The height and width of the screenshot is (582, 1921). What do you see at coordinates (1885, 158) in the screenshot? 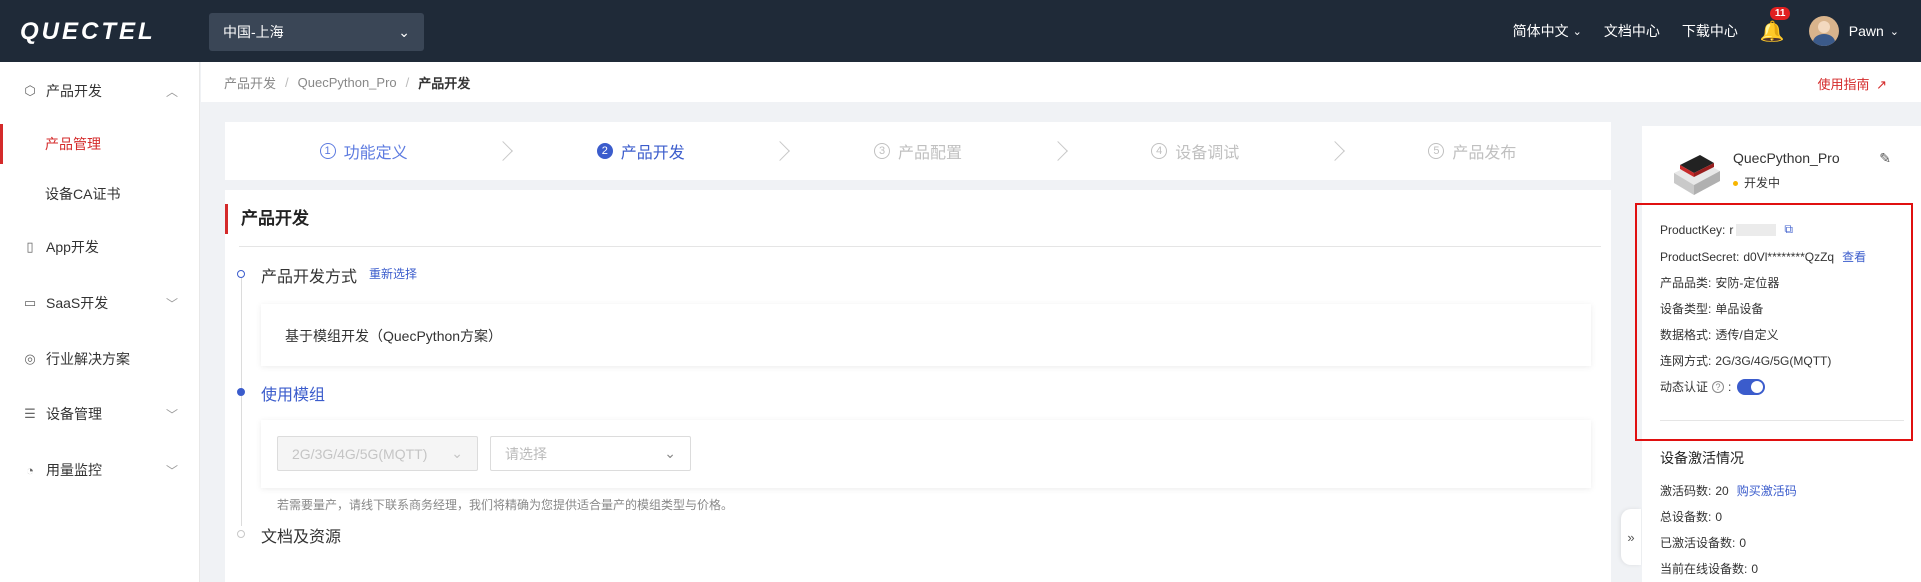
I see `edit-icon: ✎` at bounding box center [1885, 158].